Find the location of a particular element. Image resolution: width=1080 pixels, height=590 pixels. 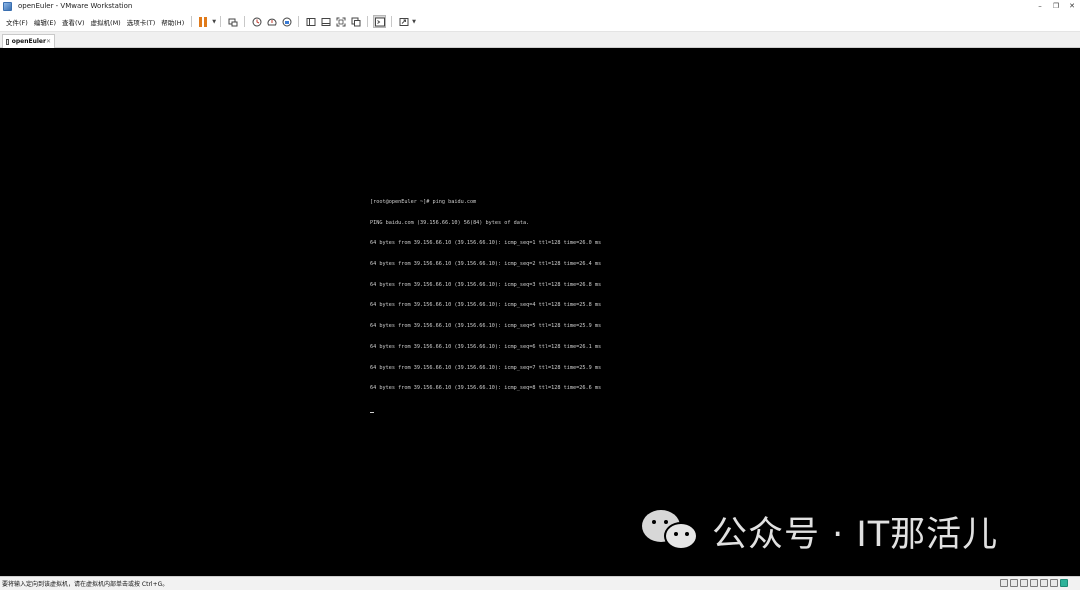

snapshot-manager-icon is located at coordinates (287, 21).